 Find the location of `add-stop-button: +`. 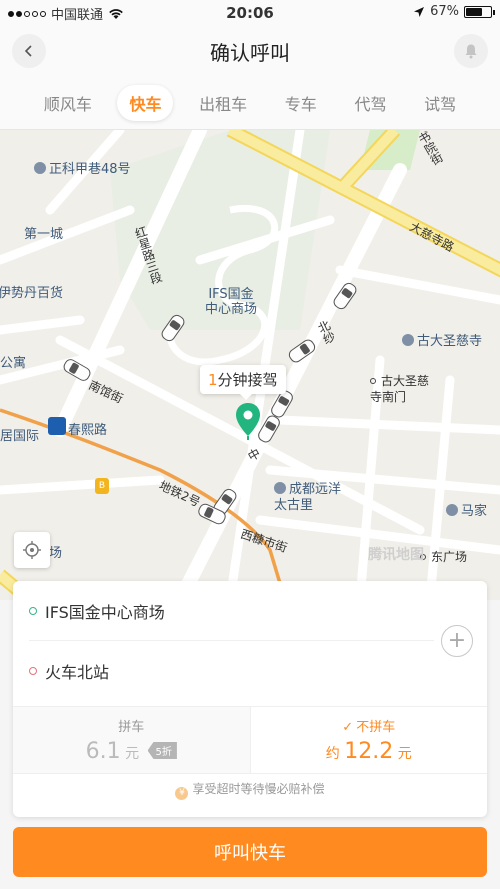

add-stop-button: + is located at coordinates (457, 641).